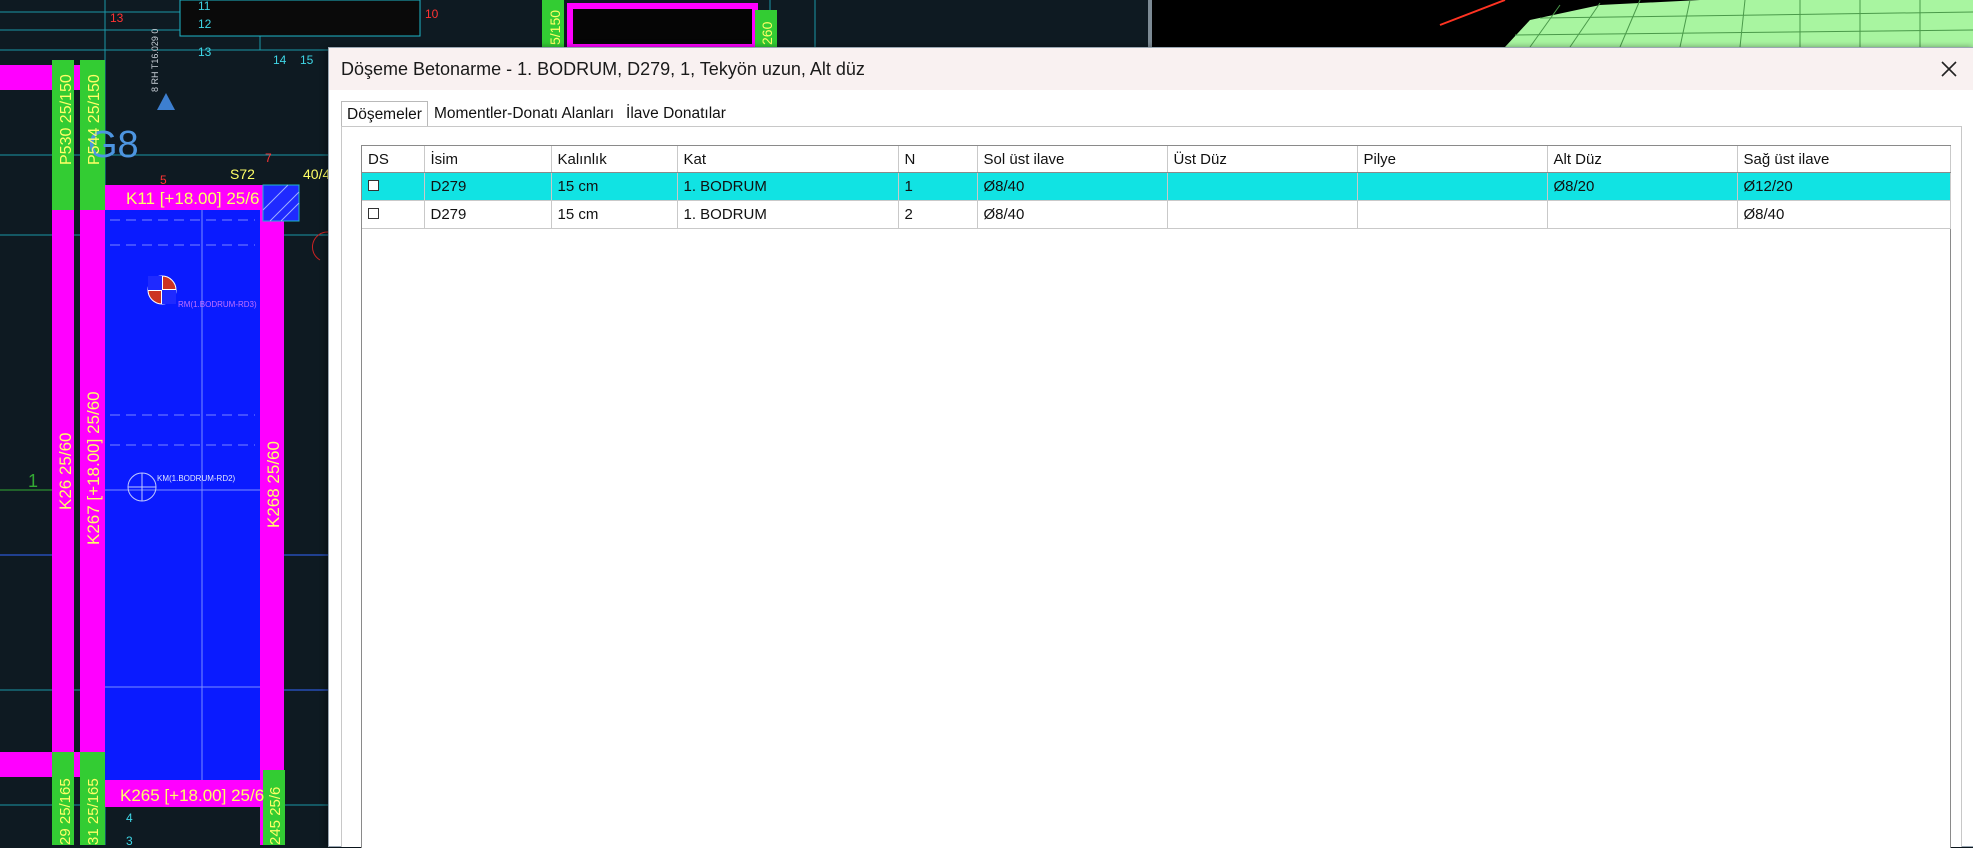 Image resolution: width=1973 pixels, height=848 pixels. Describe the element at coordinates (217, 304) in the screenshot. I see `label-rm: RM(1.BODRUM-RD3)` at that location.